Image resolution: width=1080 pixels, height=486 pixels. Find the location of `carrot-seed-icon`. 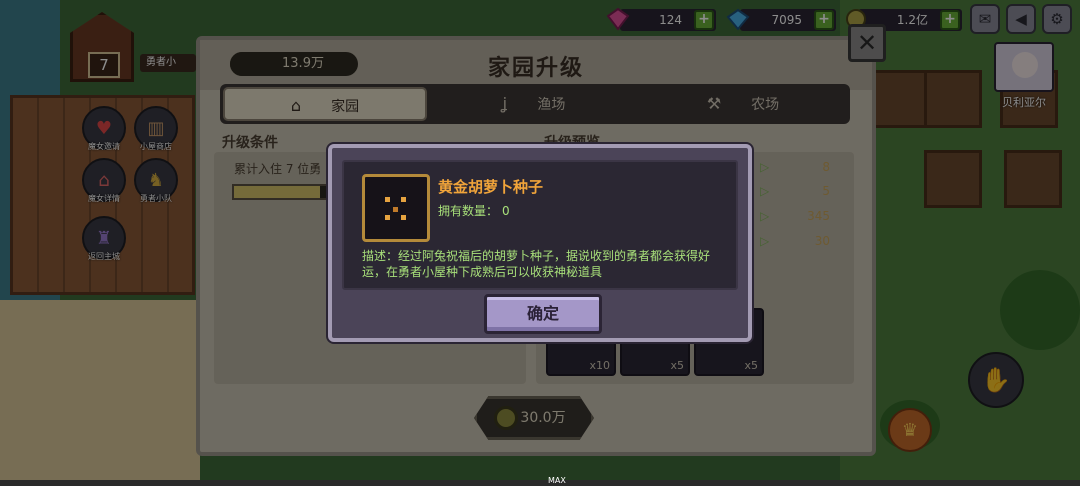

carrot-seed-icon is located at coordinates (396, 208).